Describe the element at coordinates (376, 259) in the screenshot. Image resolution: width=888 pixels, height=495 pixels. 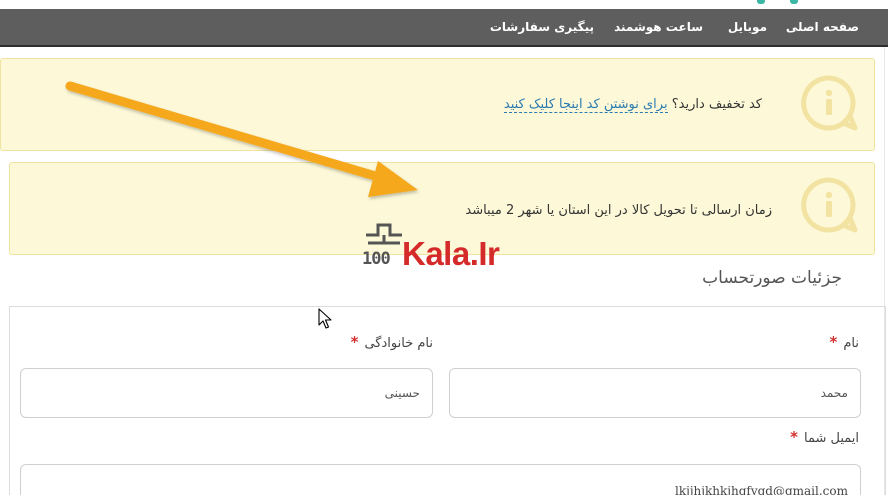
I see `watermark-100: 100` at that location.